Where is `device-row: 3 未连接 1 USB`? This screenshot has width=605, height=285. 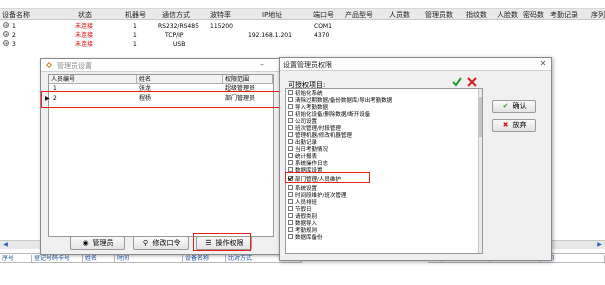 device-row: 3 未连接 1 USB is located at coordinates (302, 44).